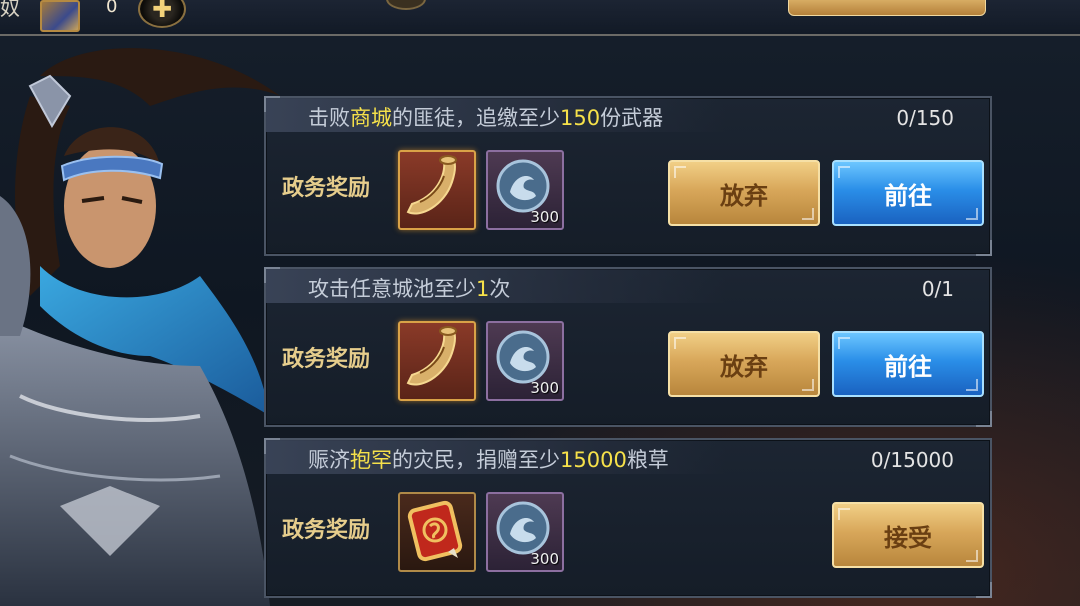 The image size is (1080, 606). What do you see at coordinates (329, 118) in the screenshot?
I see `quest-text-part: 击败` at bounding box center [329, 118].